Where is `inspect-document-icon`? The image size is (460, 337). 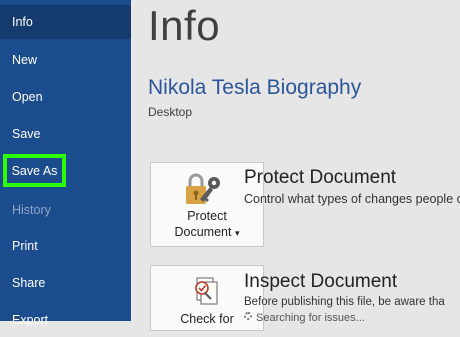 inspect-document-icon is located at coordinates (206, 291).